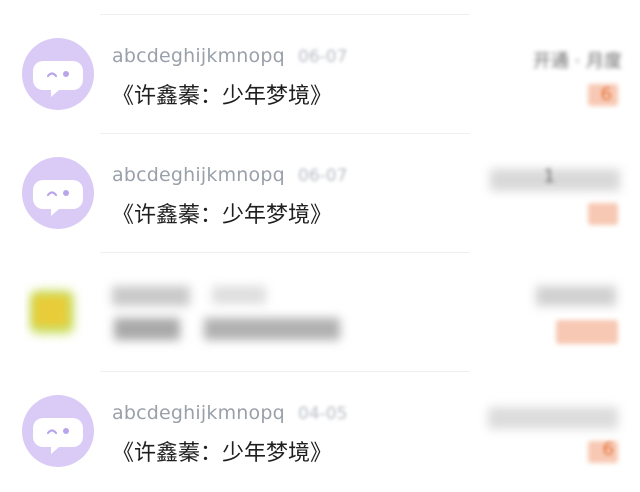 Image resolution: width=640 pixels, height=492 pixels. What do you see at coordinates (239, 295) in the screenshot?
I see `blurred-date` at bounding box center [239, 295].